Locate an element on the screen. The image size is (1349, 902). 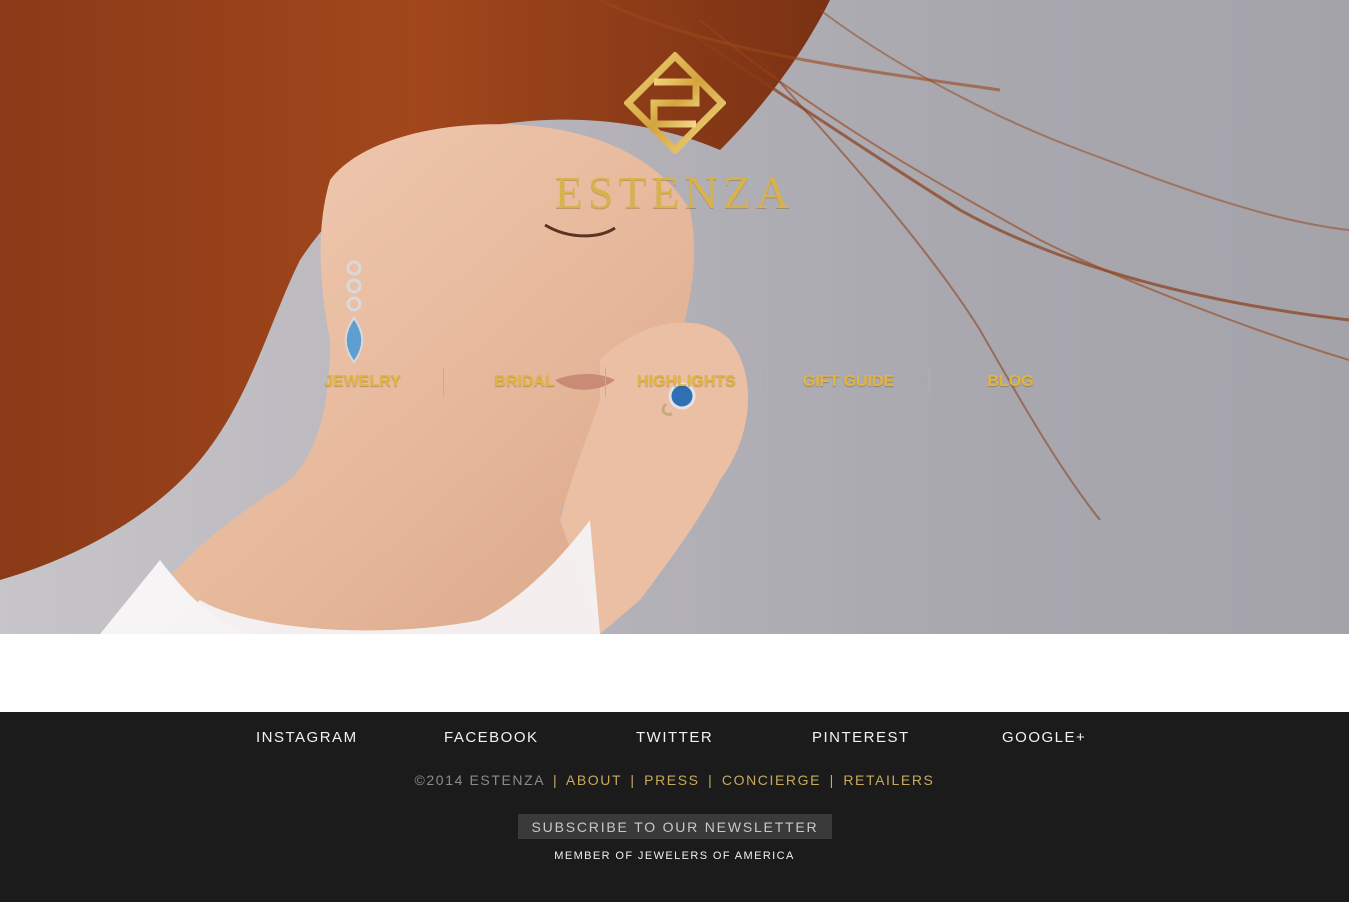
press-link: PRESS is located at coordinates (671, 780).